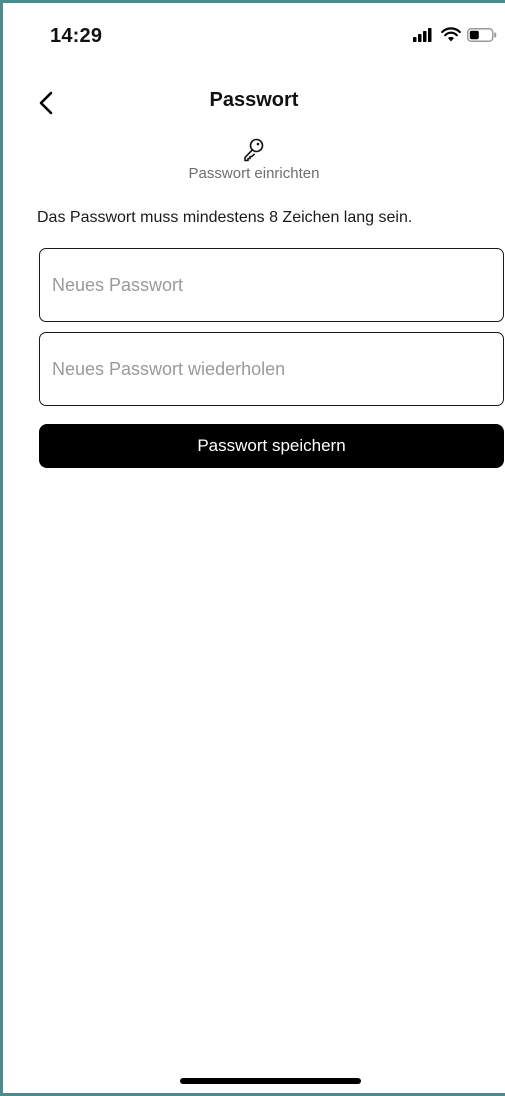 Image resolution: width=505 pixels, height=1096 pixels. What do you see at coordinates (76, 36) in the screenshot?
I see `status-time: 14:29` at bounding box center [76, 36].